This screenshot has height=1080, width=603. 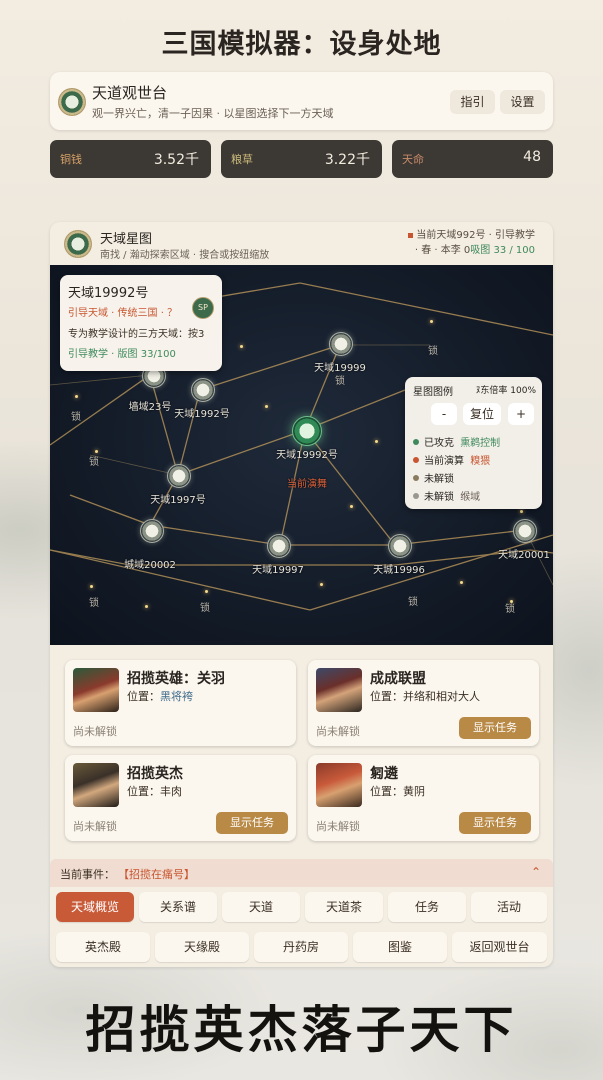 What do you see at coordinates (499, 947) in the screenshot?
I see `return-observatory-button: 返回观世台` at bounding box center [499, 947].